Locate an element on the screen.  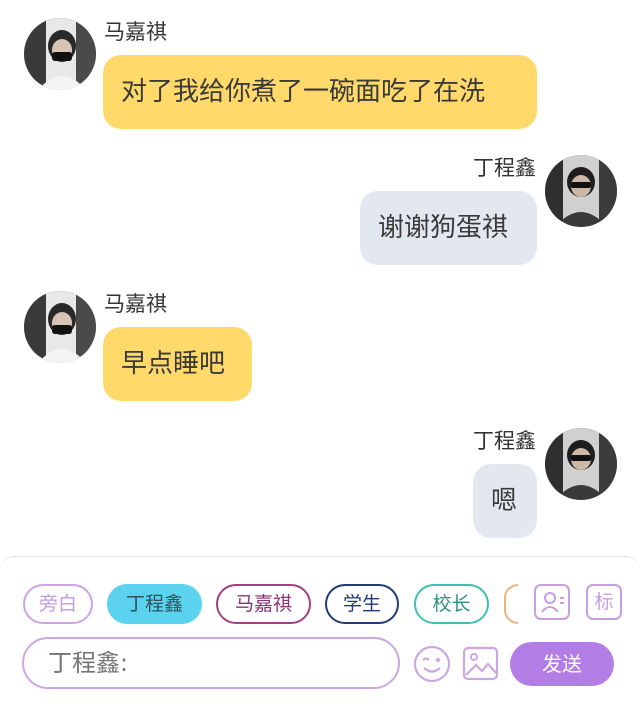
emoji-button is located at coordinates (432, 664).